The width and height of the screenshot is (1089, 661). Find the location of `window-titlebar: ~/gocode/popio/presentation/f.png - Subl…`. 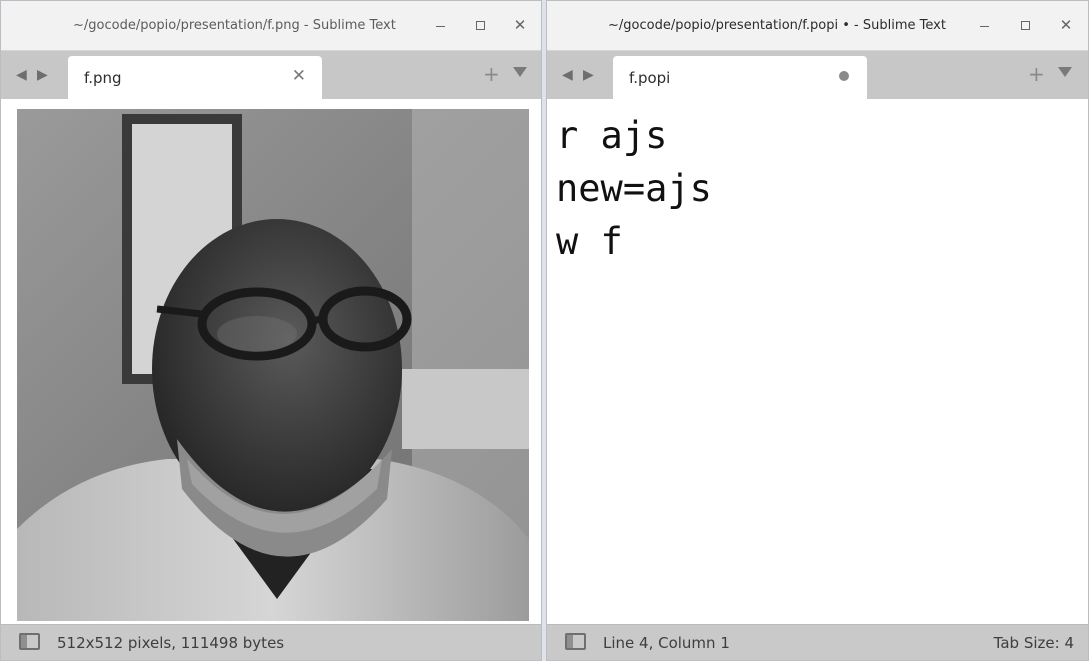

window-titlebar: ~/gocode/popio/presentation/f.png - Subl… is located at coordinates (271, 26).